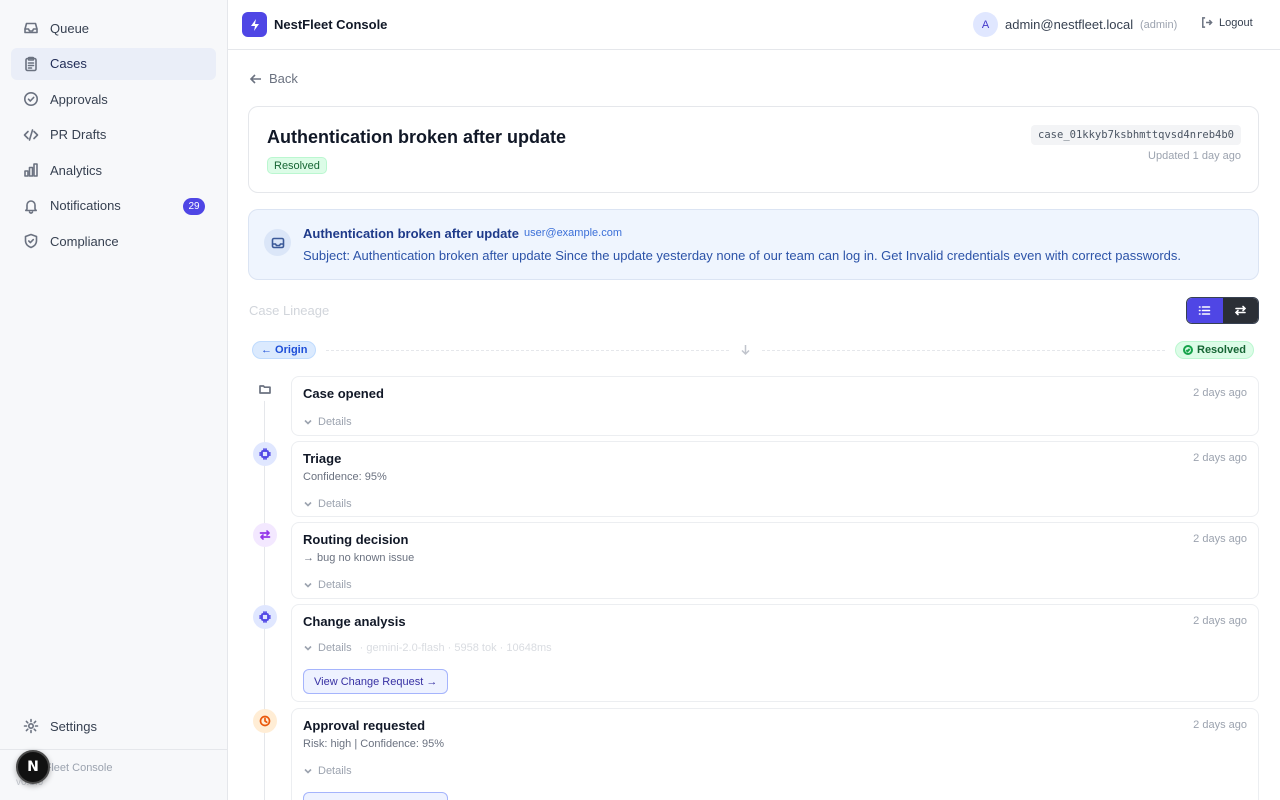  What do you see at coordinates (265, 535) in the screenshot?
I see `routing-icon` at bounding box center [265, 535].